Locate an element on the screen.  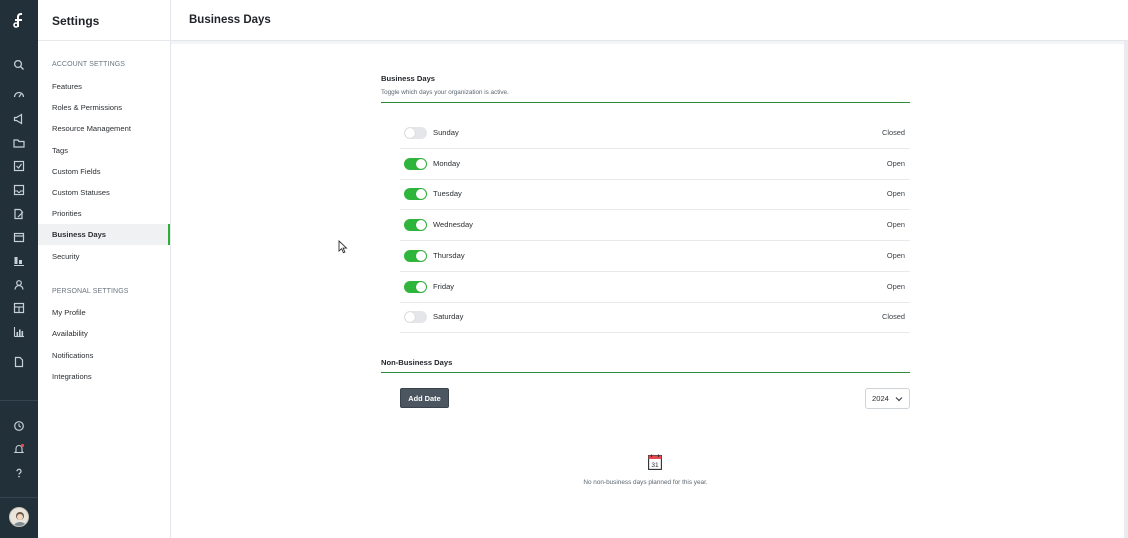
bell-icon is located at coordinates (19, 449).